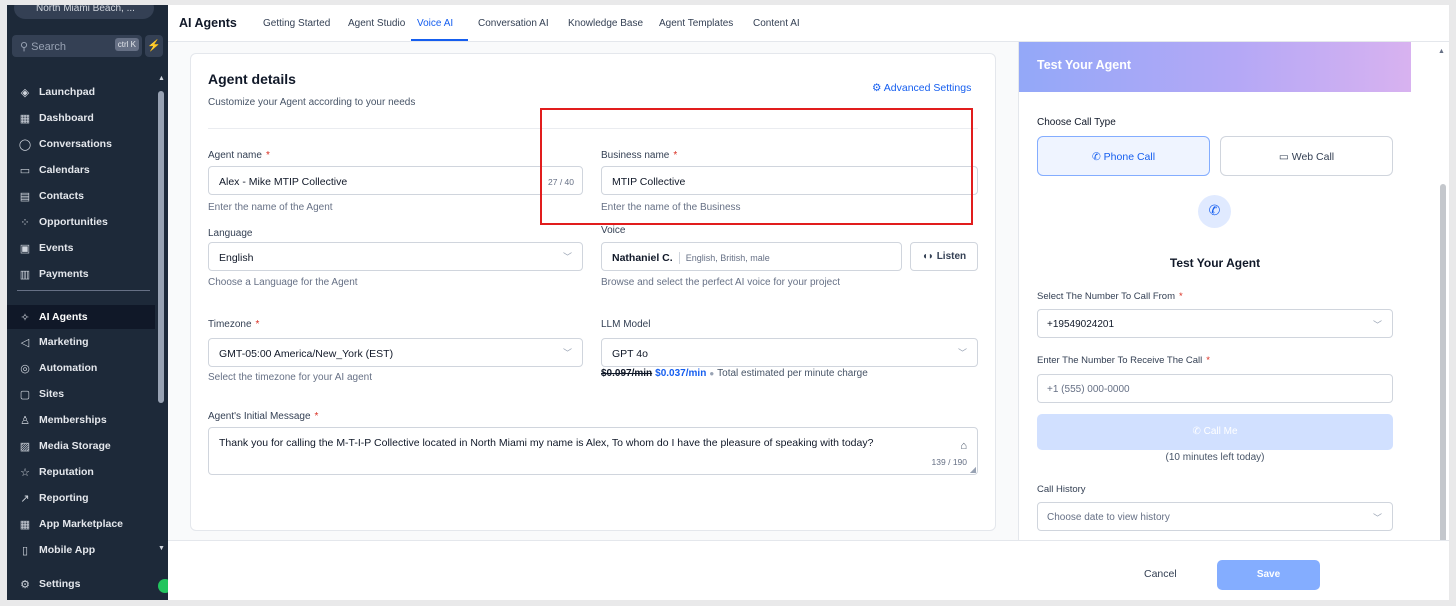  What do you see at coordinates (60, 584) in the screenshot?
I see `sidebar-item-label: Settings` at bounding box center [60, 584].